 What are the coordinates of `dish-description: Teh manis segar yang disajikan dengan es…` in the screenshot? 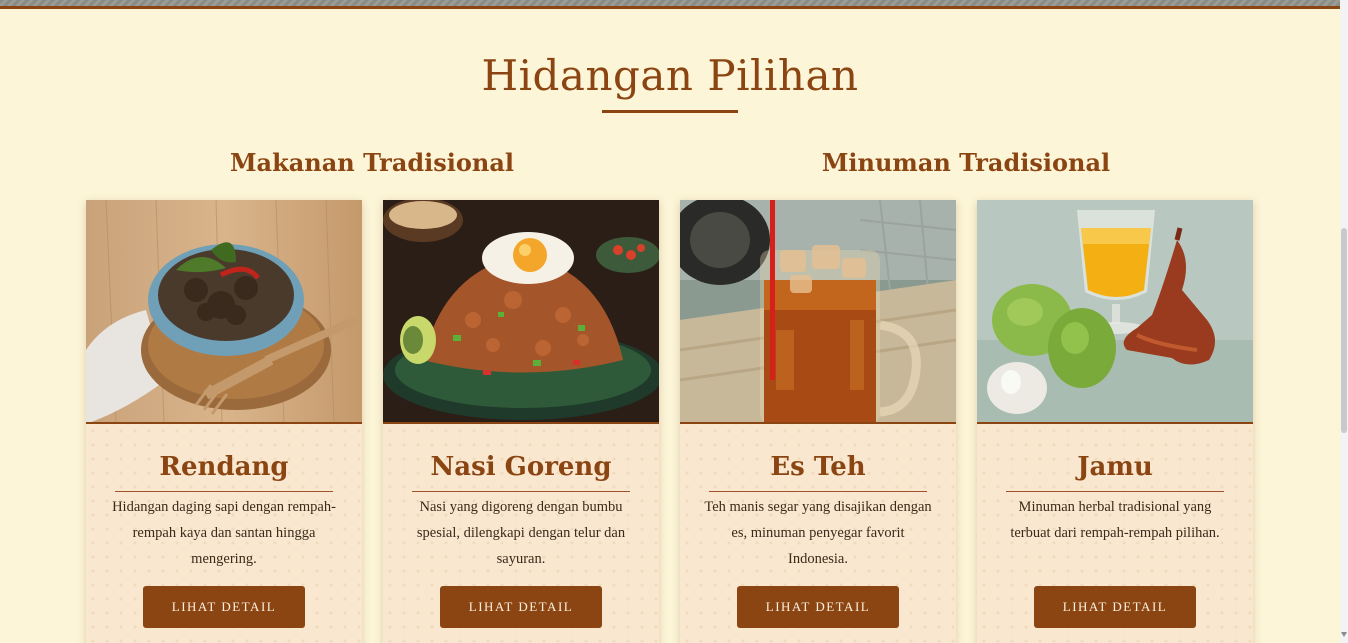 It's located at (818, 533).